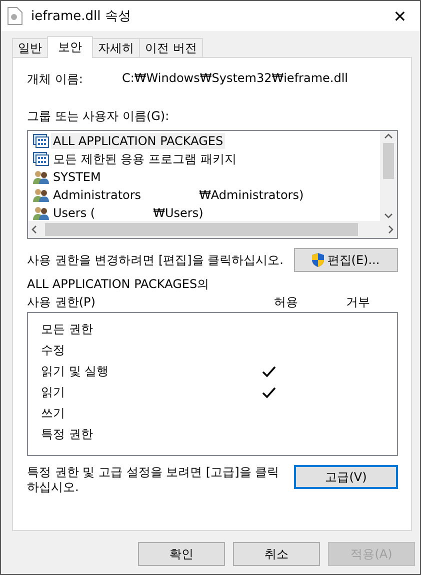 This screenshot has width=421, height=575. What do you see at coordinates (155, 260) in the screenshot?
I see `edit-hint: 사용 권한을 변경하려면 [편집]을 클릭하십시오.` at bounding box center [155, 260].